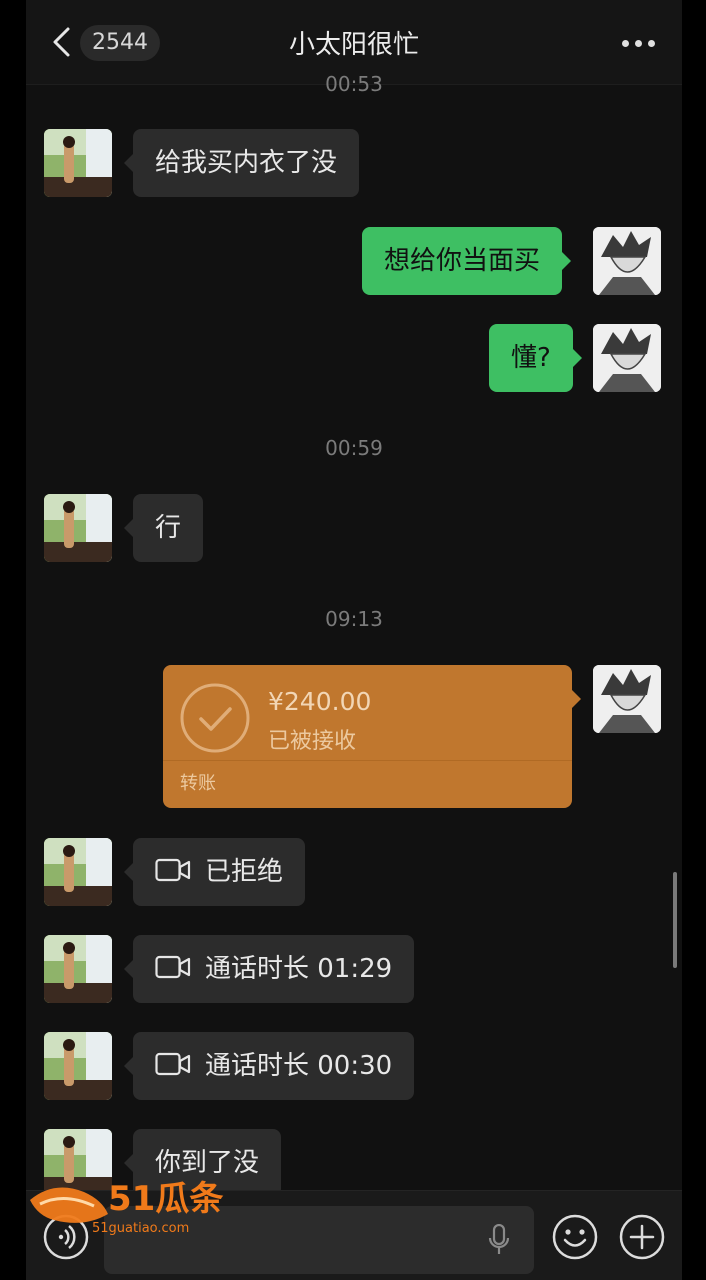  What do you see at coordinates (198, 783) in the screenshot?
I see `transfer-label: 转账` at bounding box center [198, 783].